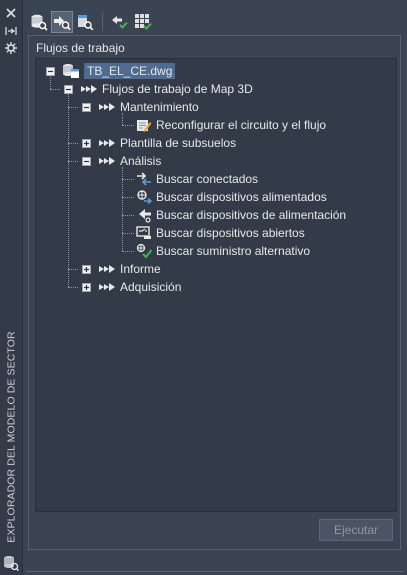  Describe the element at coordinates (241, 125) in the screenshot. I see `tree-item-label: Reconfigurar el circuito y el flujo` at that location.